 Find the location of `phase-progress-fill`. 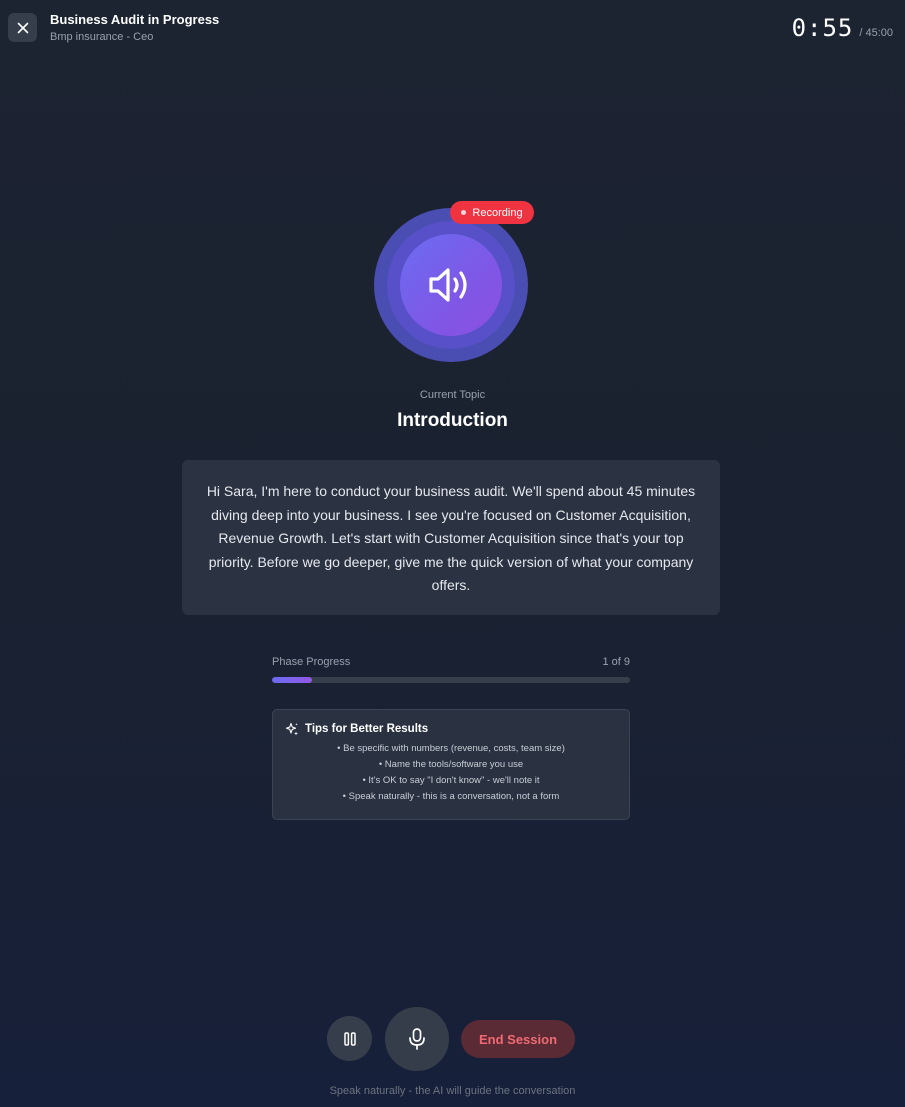

phase-progress-fill is located at coordinates (292, 680).